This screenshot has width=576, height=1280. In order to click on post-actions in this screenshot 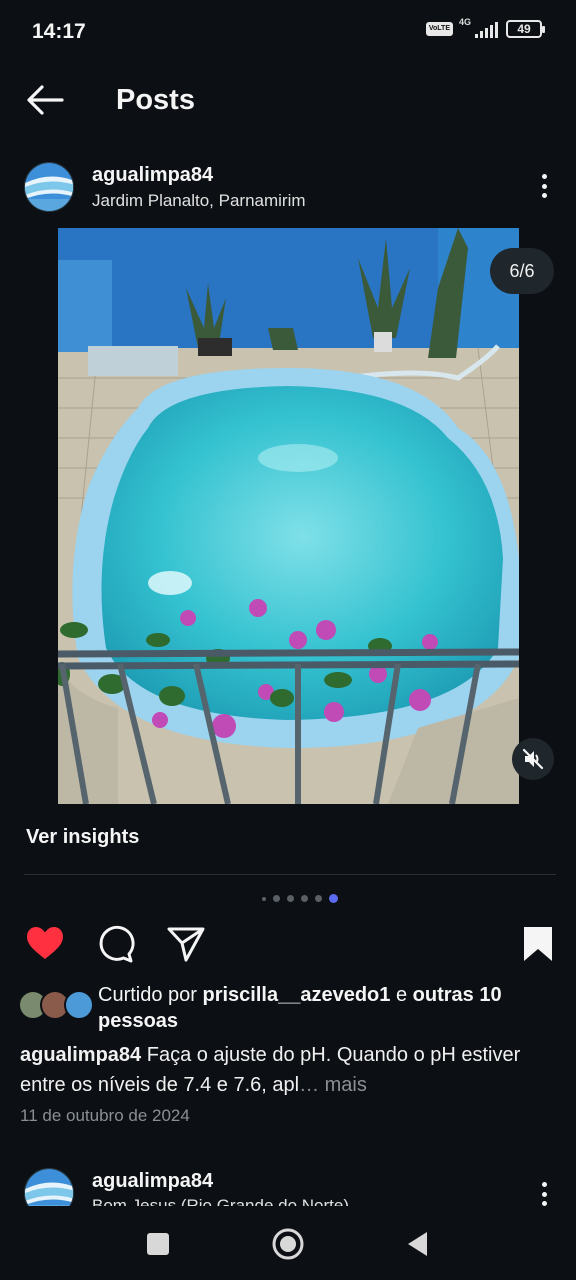, I will do `click(288, 944)`.